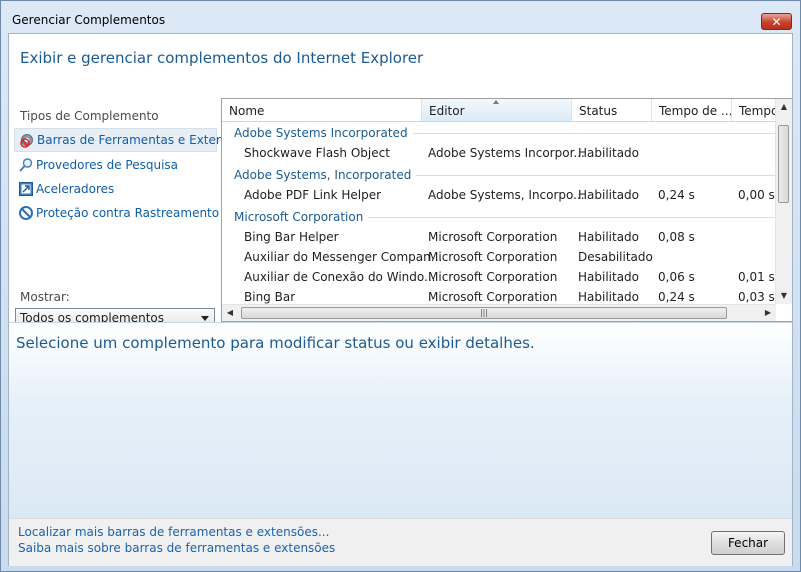 This screenshot has height=572, width=801. I want to click on type-search-providers: Provedores de Pesquisa, so click(115, 165).